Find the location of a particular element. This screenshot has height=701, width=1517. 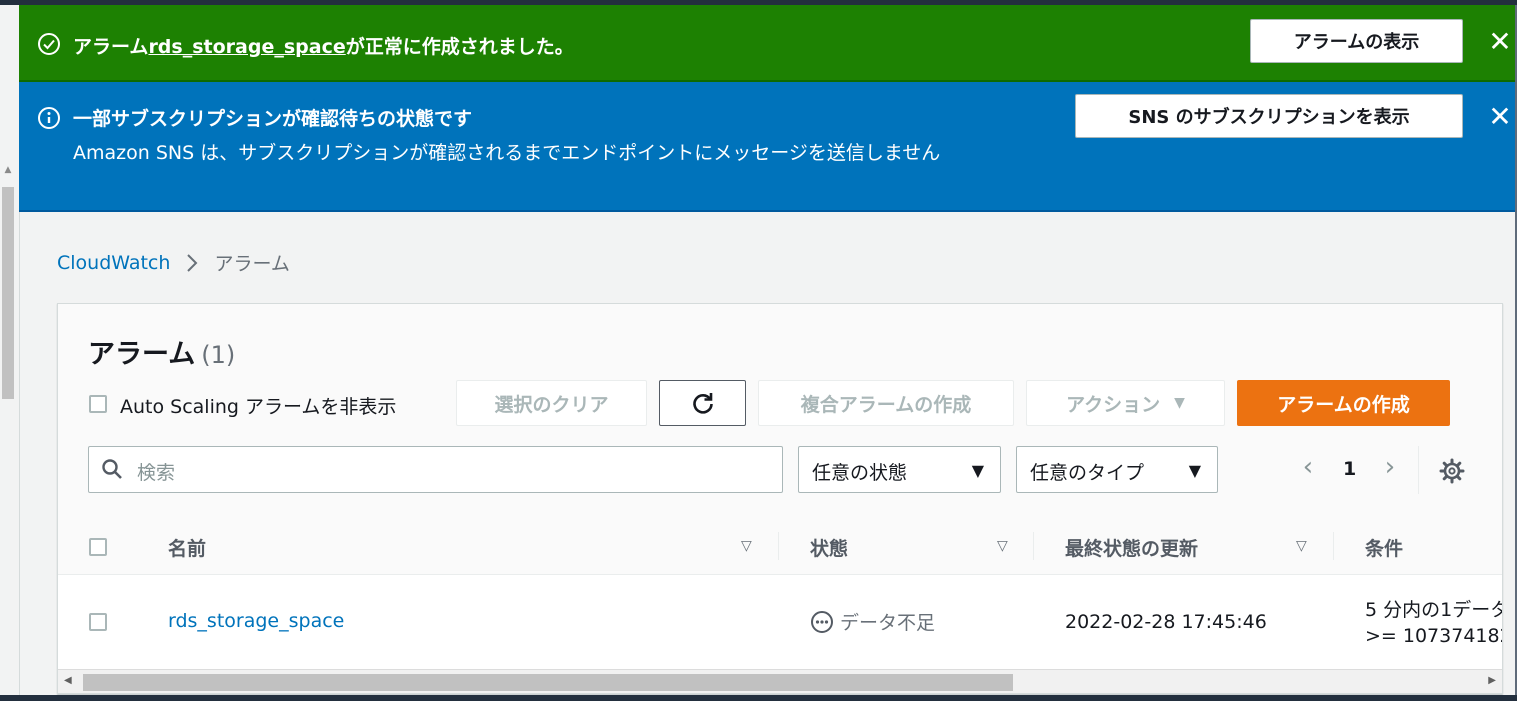

breadcrumb-current: アラーム is located at coordinates (252, 264).